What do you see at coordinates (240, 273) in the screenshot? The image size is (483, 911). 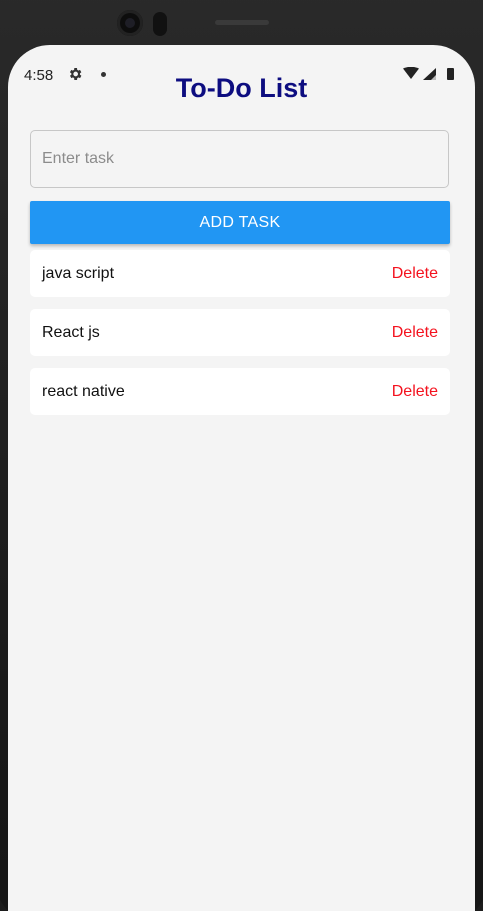 I see `task-item: java script Delete` at bounding box center [240, 273].